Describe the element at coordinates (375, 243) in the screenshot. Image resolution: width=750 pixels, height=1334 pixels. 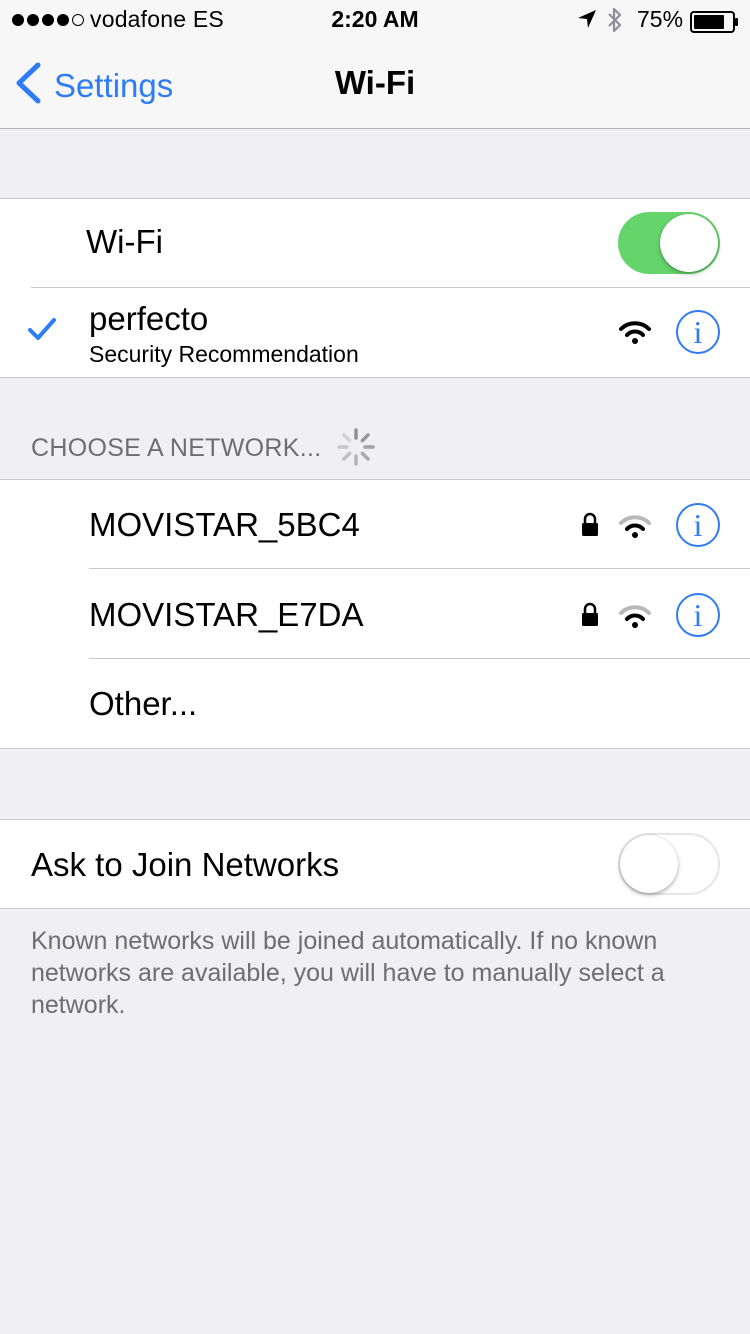
I see `wifi-toggle-row: Wi-Fi` at that location.